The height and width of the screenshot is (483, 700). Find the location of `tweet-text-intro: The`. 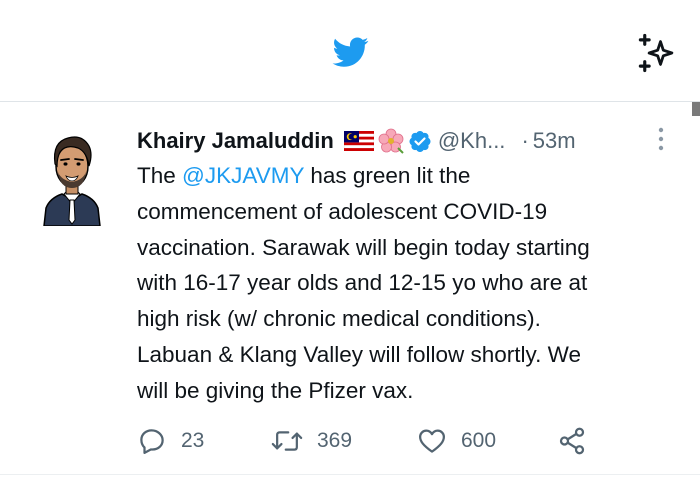

tweet-text-intro: The is located at coordinates (160, 175).